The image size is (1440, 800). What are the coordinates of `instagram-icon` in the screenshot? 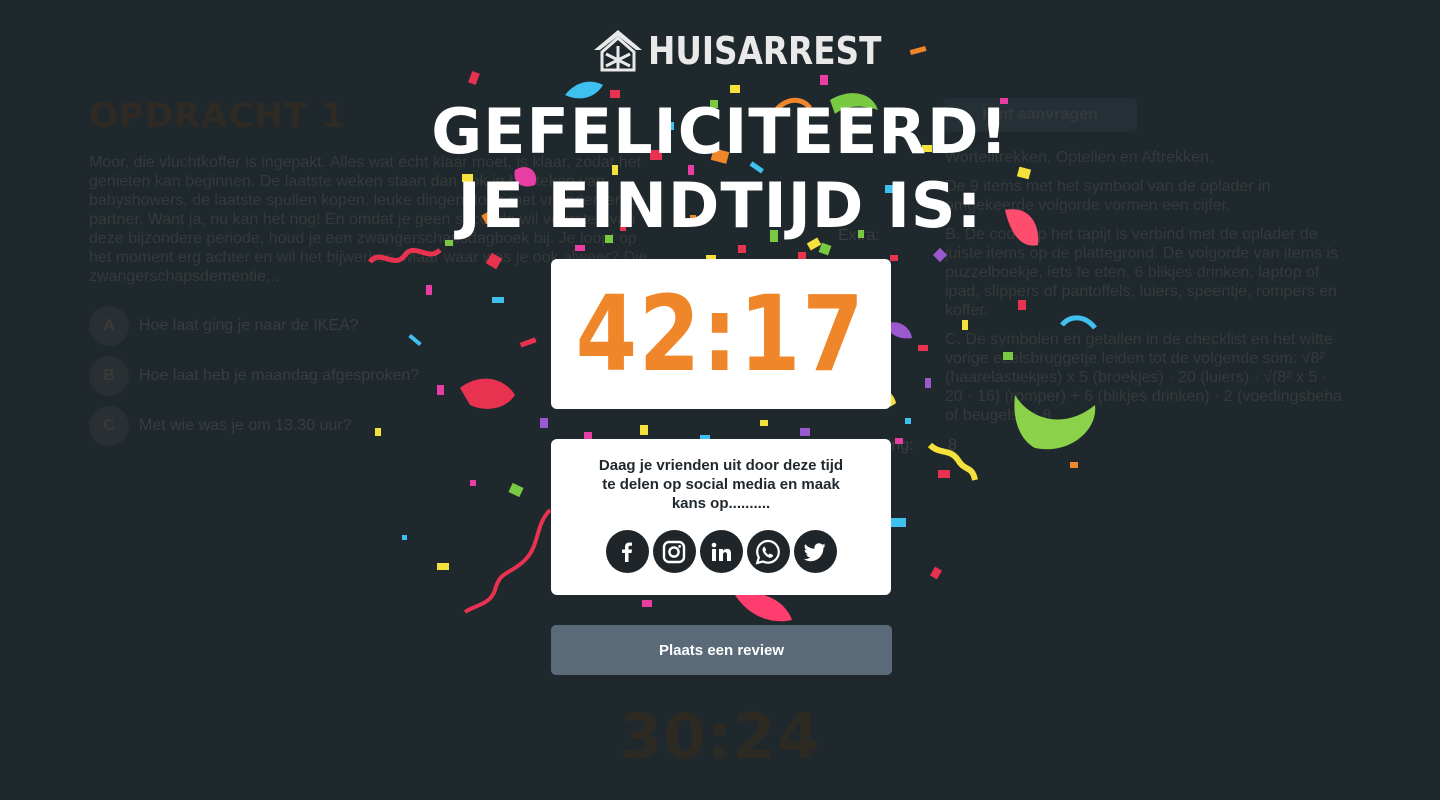 It's located at (674, 551).